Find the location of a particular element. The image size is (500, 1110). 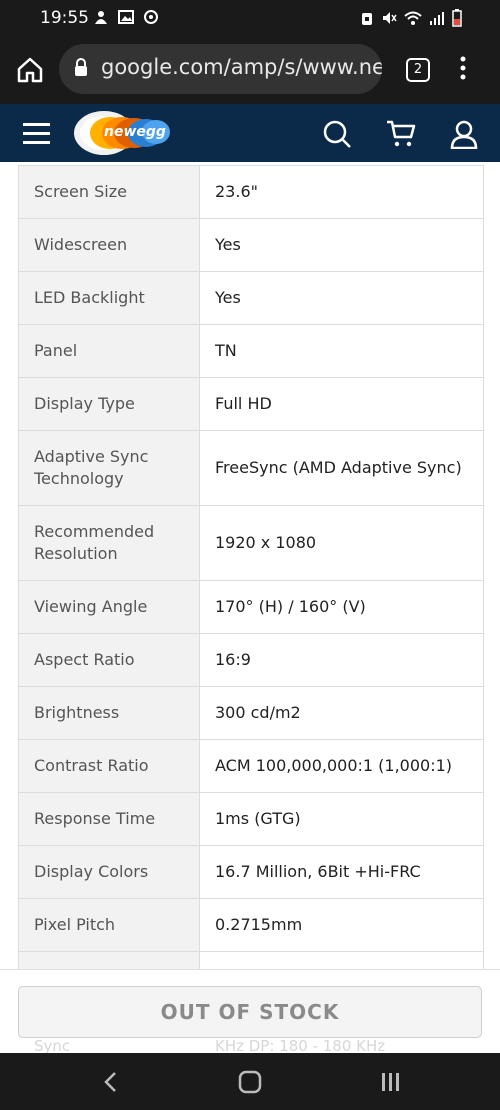

spec-row: Display Type Full HD is located at coordinates (251, 404).